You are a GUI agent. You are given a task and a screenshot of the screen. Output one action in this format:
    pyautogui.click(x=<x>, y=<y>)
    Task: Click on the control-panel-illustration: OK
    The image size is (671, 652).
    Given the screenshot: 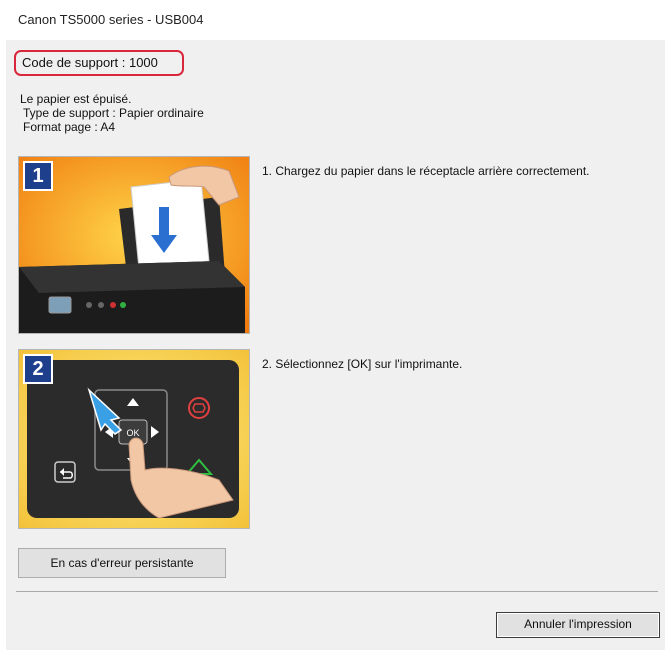 What is the action you would take?
    pyautogui.click(x=134, y=439)
    